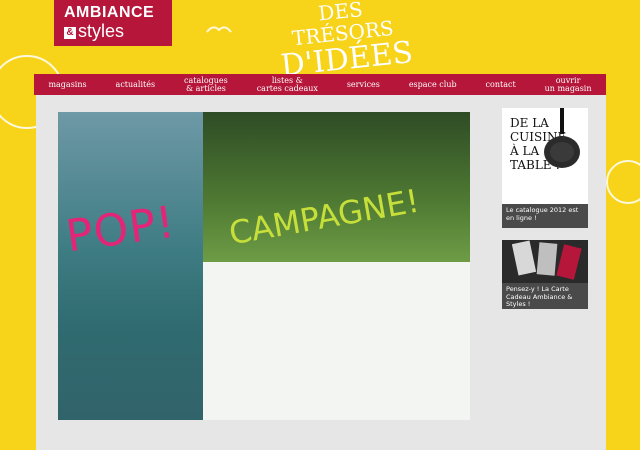 The height and width of the screenshot is (450, 640). What do you see at coordinates (568, 84) in the screenshot?
I see `nav-item-ouvrir-un-magasin: ouvrir un magasin` at bounding box center [568, 84].